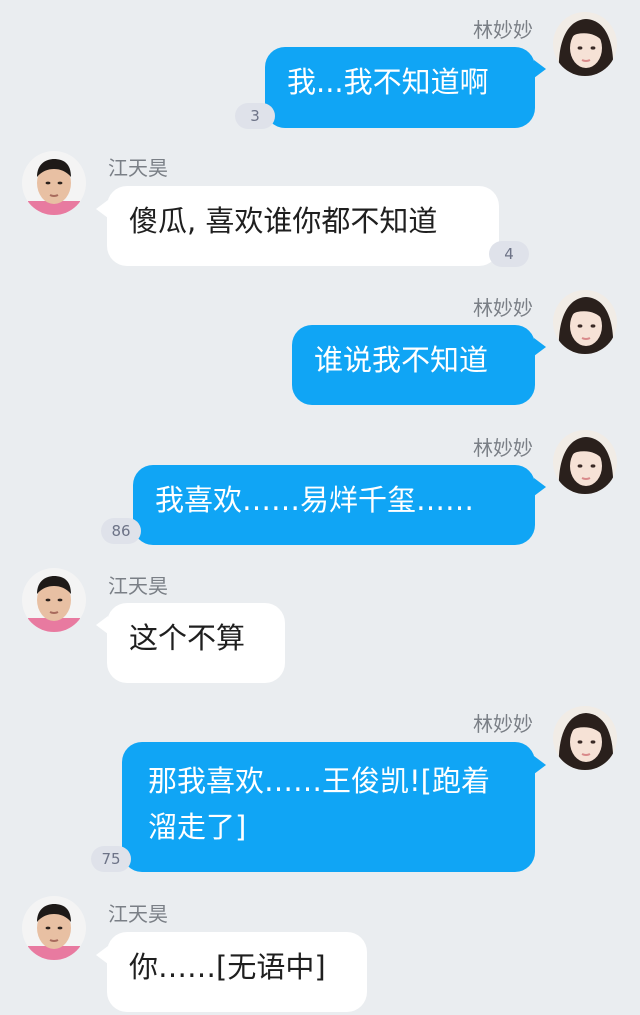 Image resolution: width=640 pixels, height=1015 pixels. What do you see at coordinates (401, 360) in the screenshot?
I see `message-text: 谁说我不知道` at bounding box center [401, 360].